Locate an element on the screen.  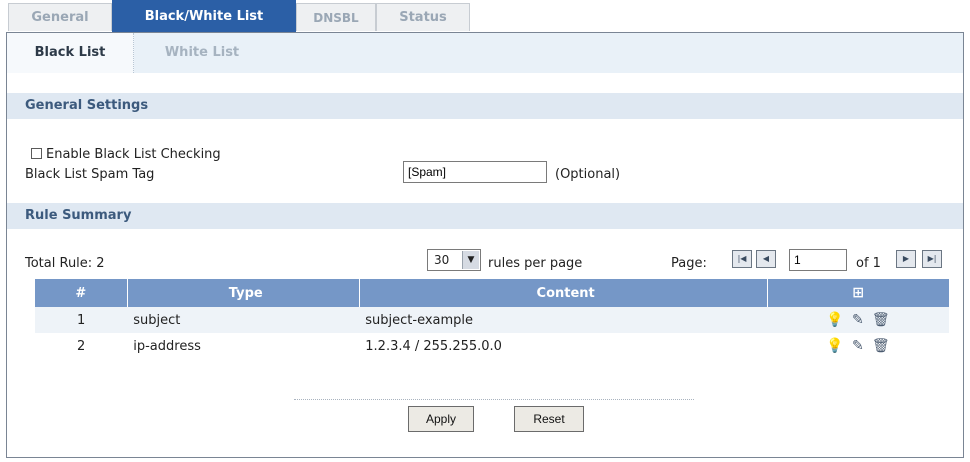
subtab-white-list: White List is located at coordinates (202, 53).